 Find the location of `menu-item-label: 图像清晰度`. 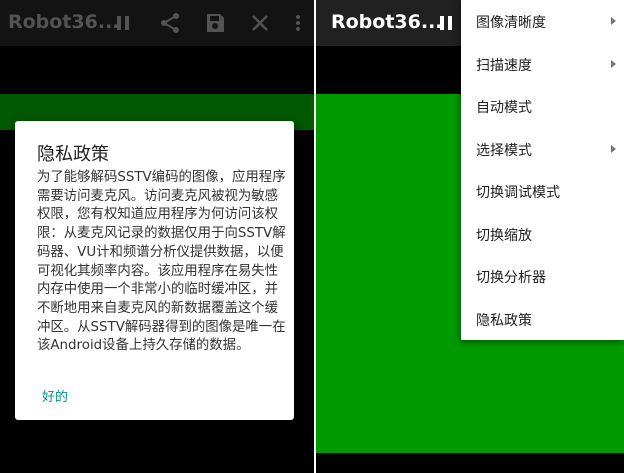

menu-item-label: 图像清晰度 is located at coordinates (511, 23).